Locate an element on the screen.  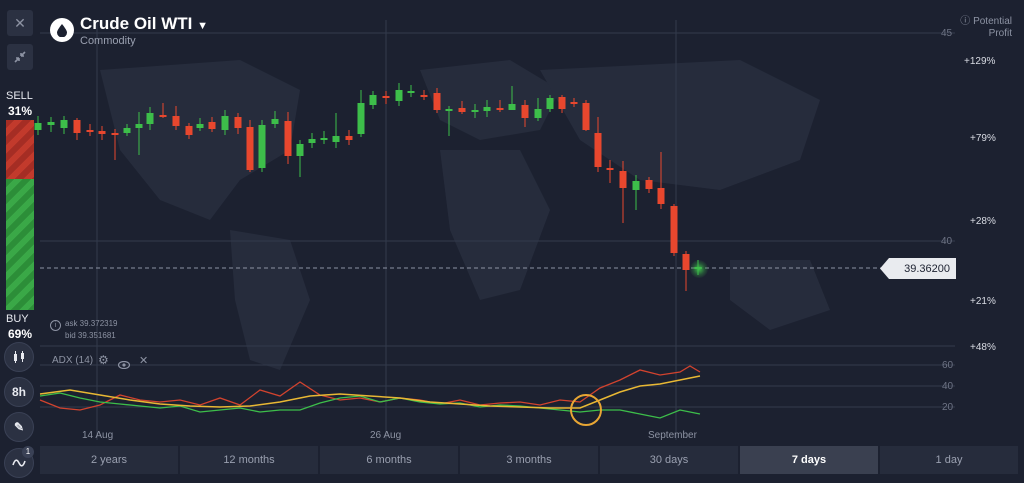
buy-sentiment-fill is located at coordinates (20, 244).